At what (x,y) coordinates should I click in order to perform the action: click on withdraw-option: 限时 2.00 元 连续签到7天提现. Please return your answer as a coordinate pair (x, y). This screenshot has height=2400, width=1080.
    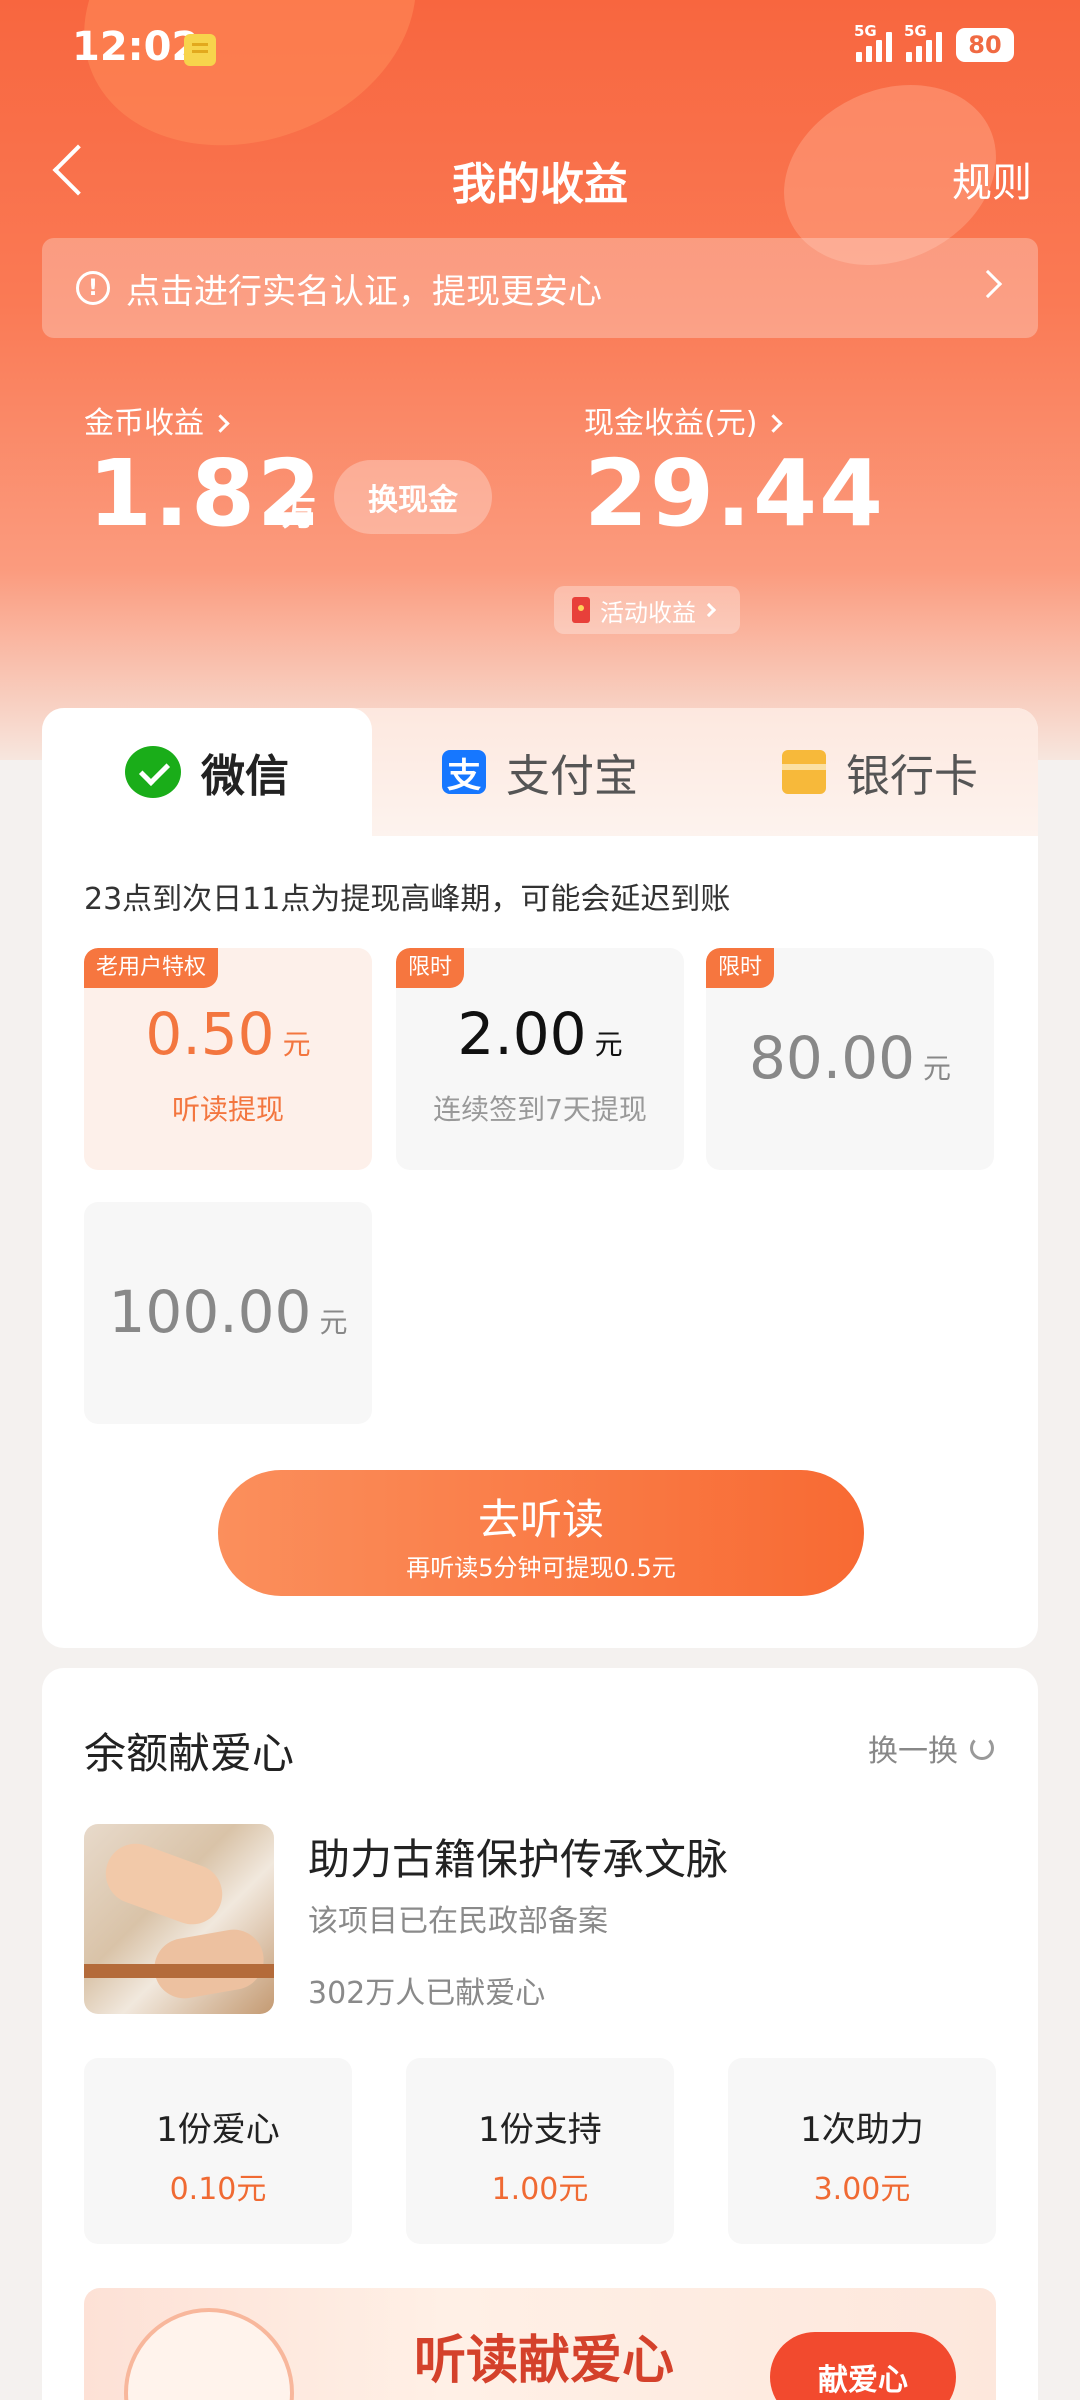
    Looking at the image, I should click on (540, 1059).